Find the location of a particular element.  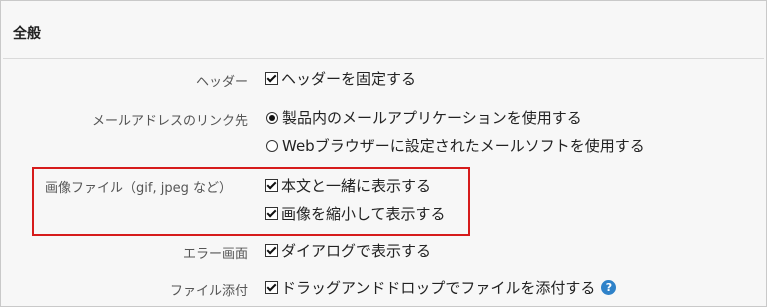

setting-row-image-file: 画像ファイル（gif, jpeg など） 本文と一緒に表示する is located at coordinates (383, 187).